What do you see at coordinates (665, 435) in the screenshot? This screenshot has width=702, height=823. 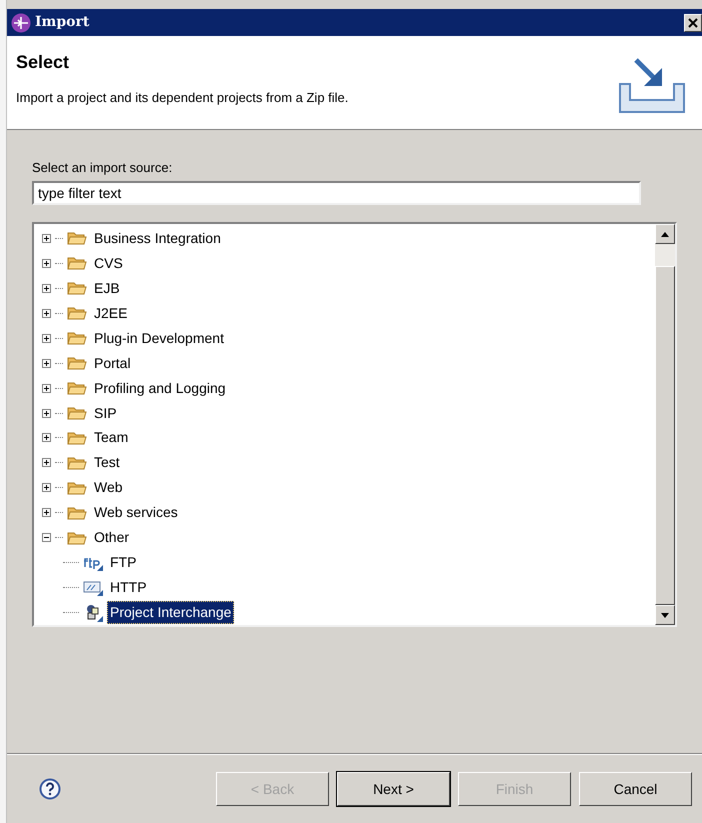 I see `scroll-thumb` at bounding box center [665, 435].